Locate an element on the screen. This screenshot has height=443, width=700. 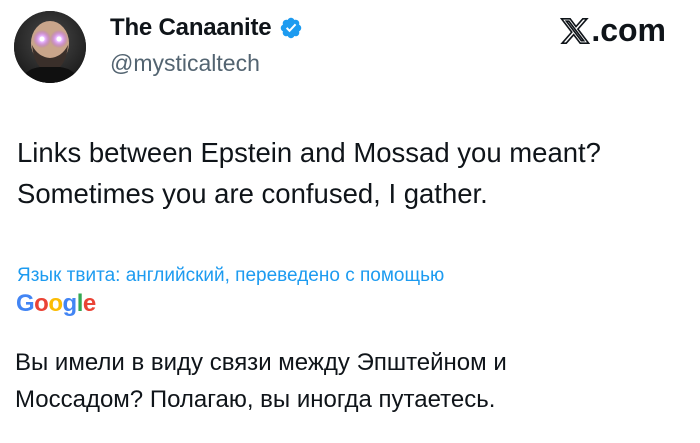
google-letter: g is located at coordinates (70, 303).